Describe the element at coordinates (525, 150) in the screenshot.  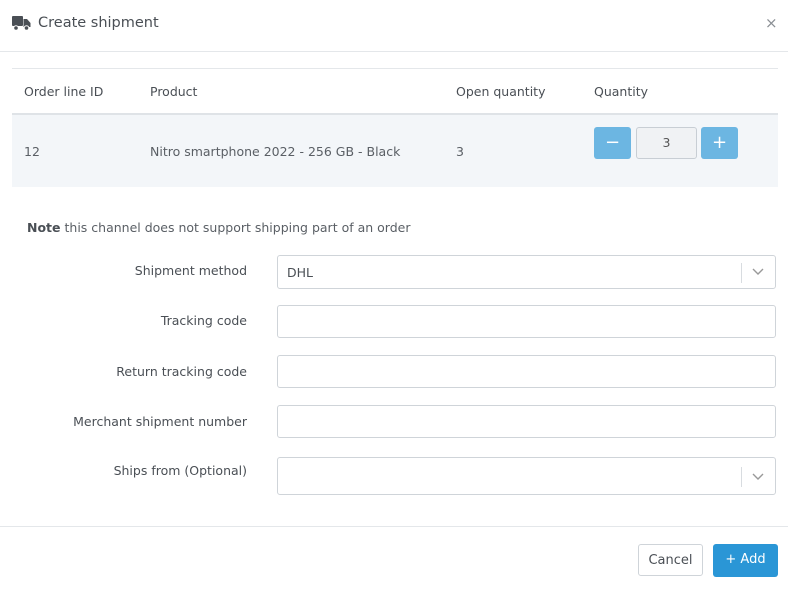
I see `cell-open-quantity: 3` at that location.